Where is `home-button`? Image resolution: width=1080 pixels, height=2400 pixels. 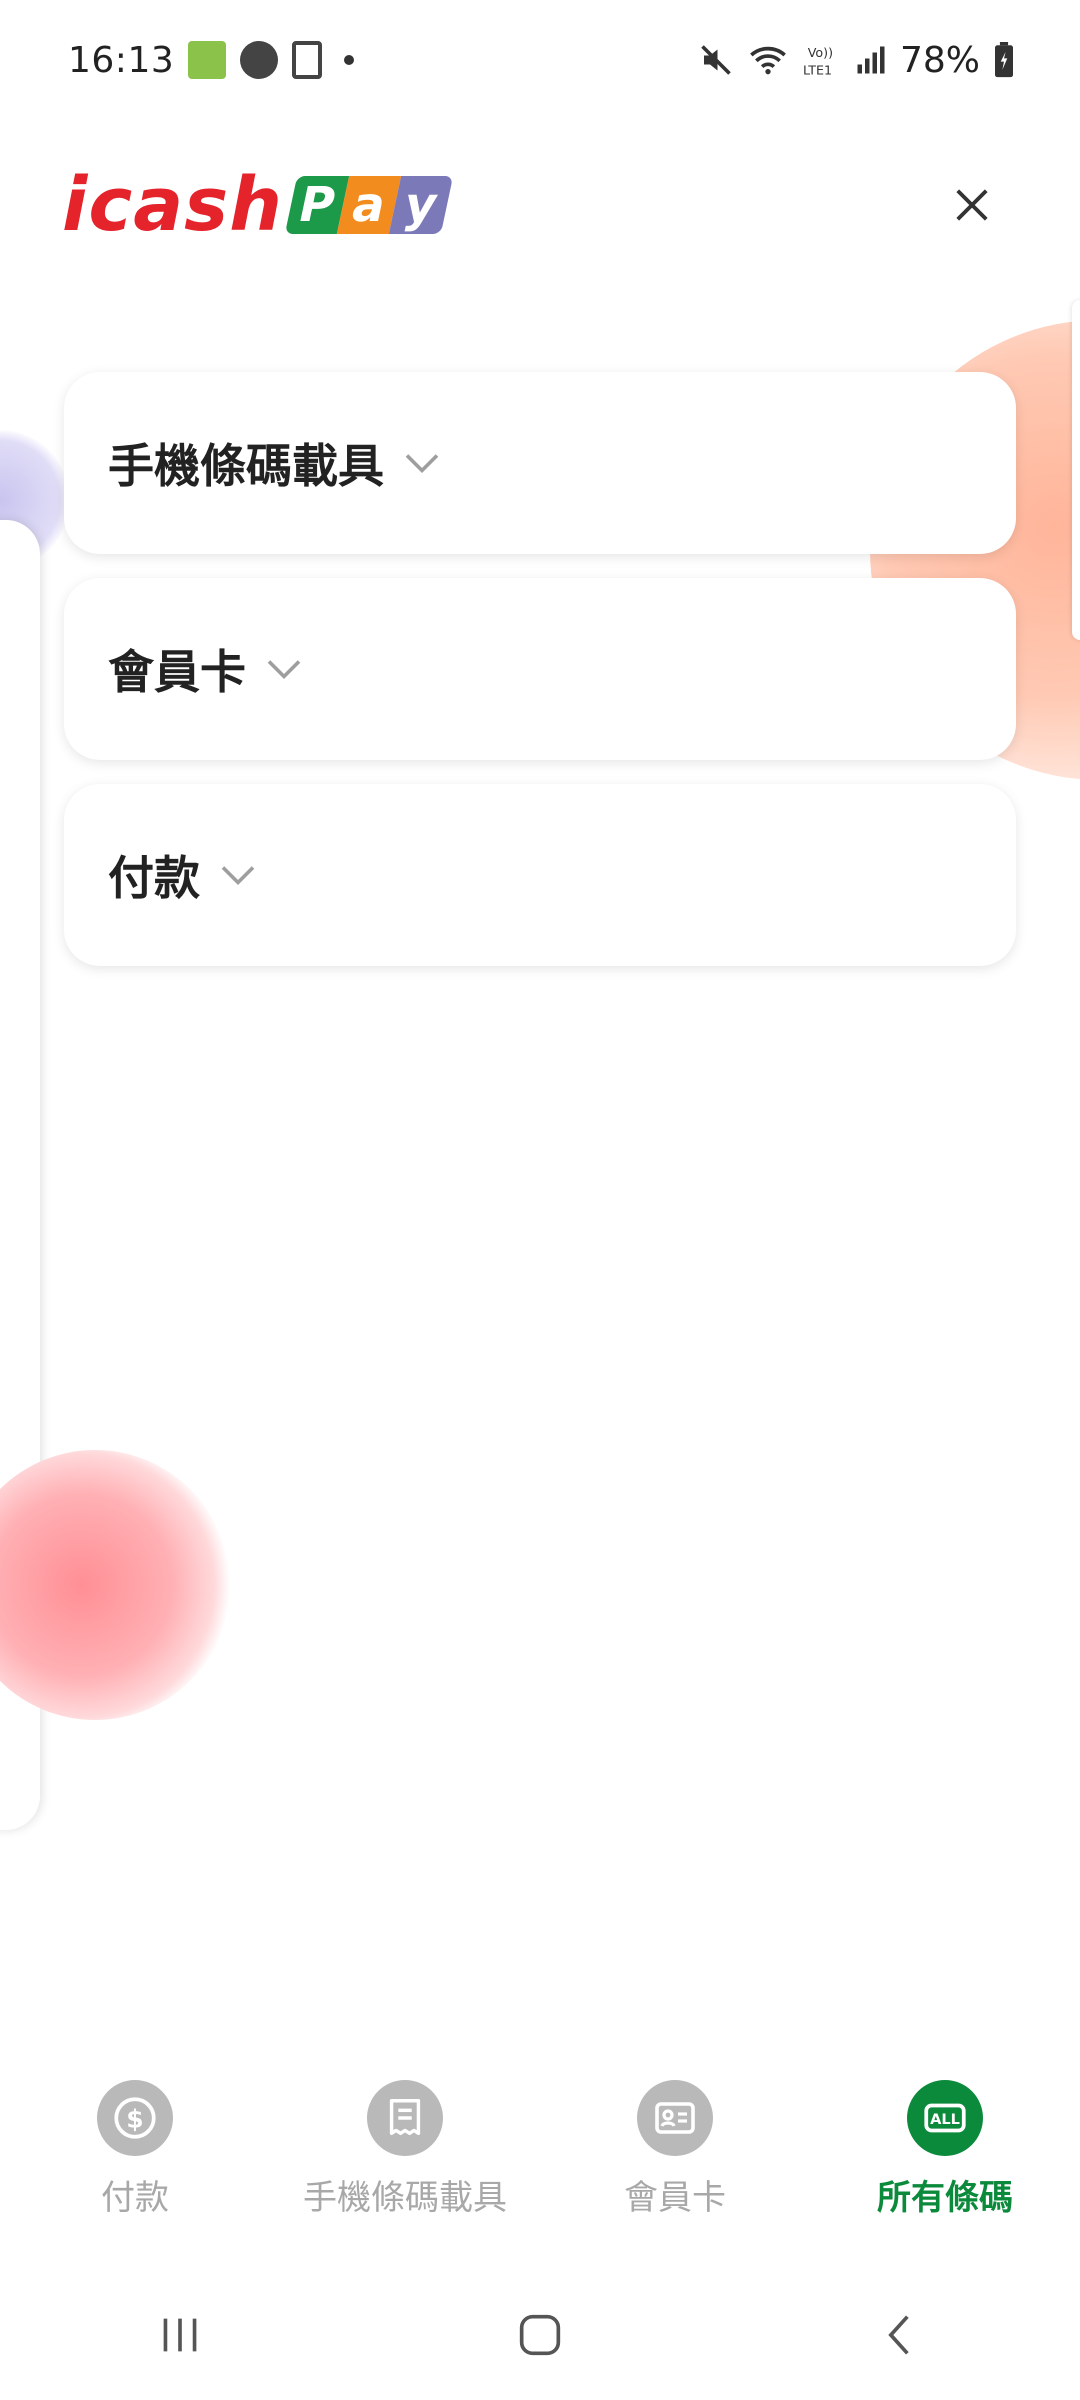 home-button is located at coordinates (540, 2335).